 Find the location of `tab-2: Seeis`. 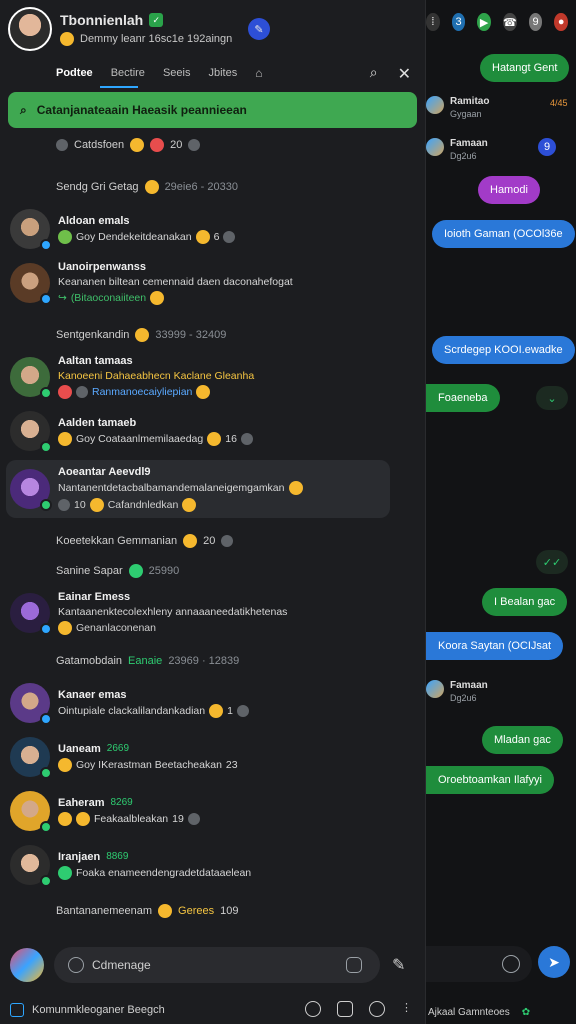

tab-2: Seeis is located at coordinates (177, 73).